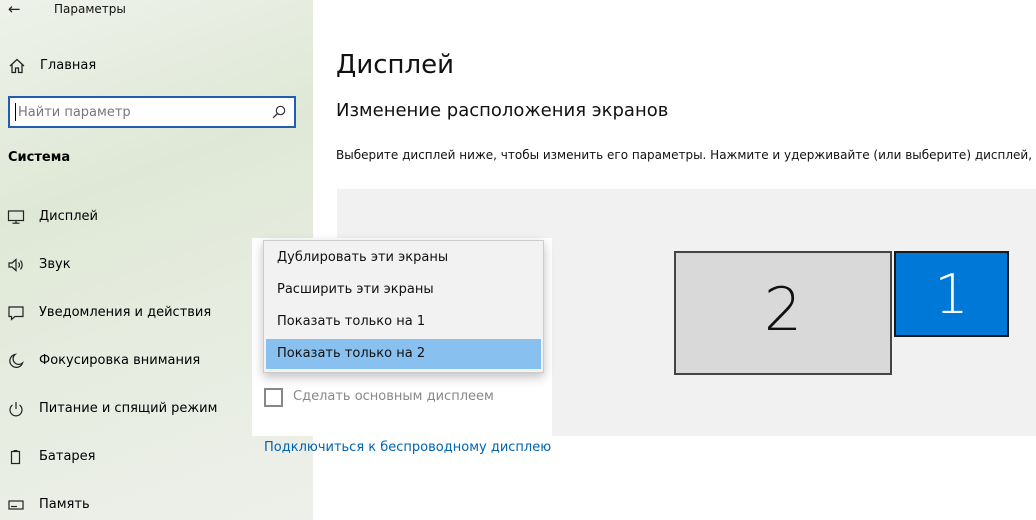  What do you see at coordinates (15, 265) in the screenshot?
I see `speaker-icon` at bounding box center [15, 265].